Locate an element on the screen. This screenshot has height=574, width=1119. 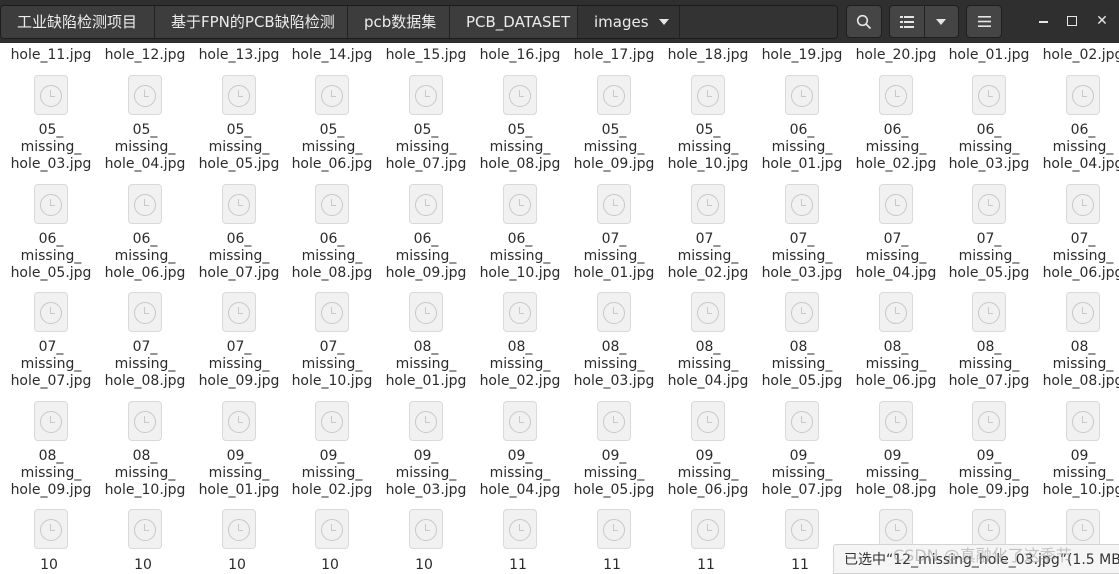
search-button is located at coordinates (864, 21).